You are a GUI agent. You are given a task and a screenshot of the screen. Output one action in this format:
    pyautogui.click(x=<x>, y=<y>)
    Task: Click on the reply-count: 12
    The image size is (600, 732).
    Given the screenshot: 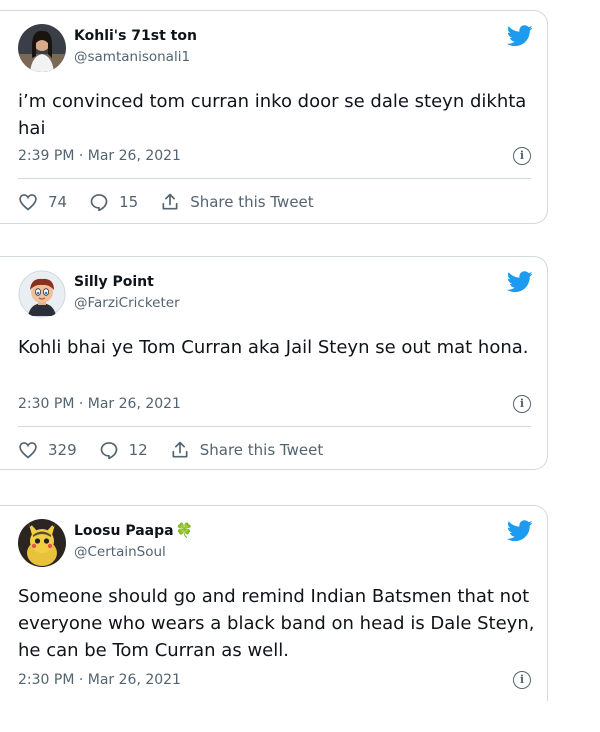 What is the action you would take?
    pyautogui.click(x=138, y=450)
    